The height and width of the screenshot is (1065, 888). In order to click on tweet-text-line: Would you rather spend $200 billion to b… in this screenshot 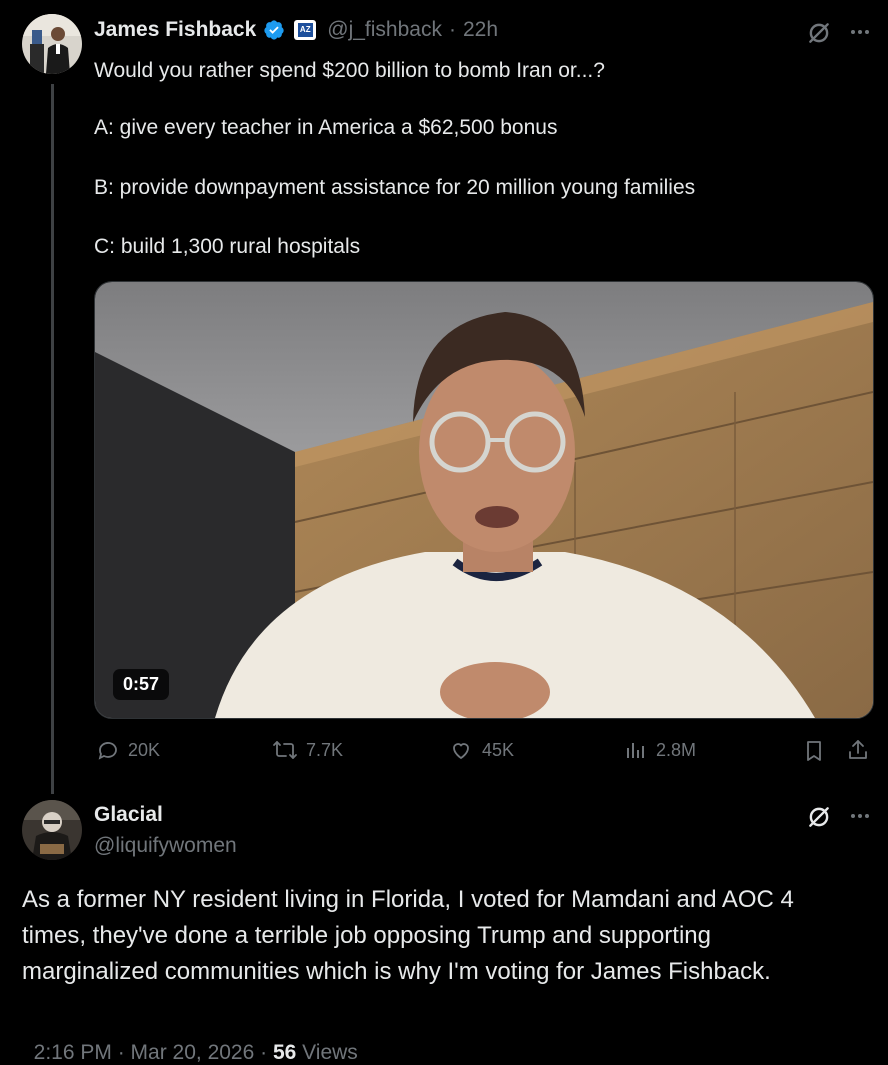, I will do `click(349, 70)`.